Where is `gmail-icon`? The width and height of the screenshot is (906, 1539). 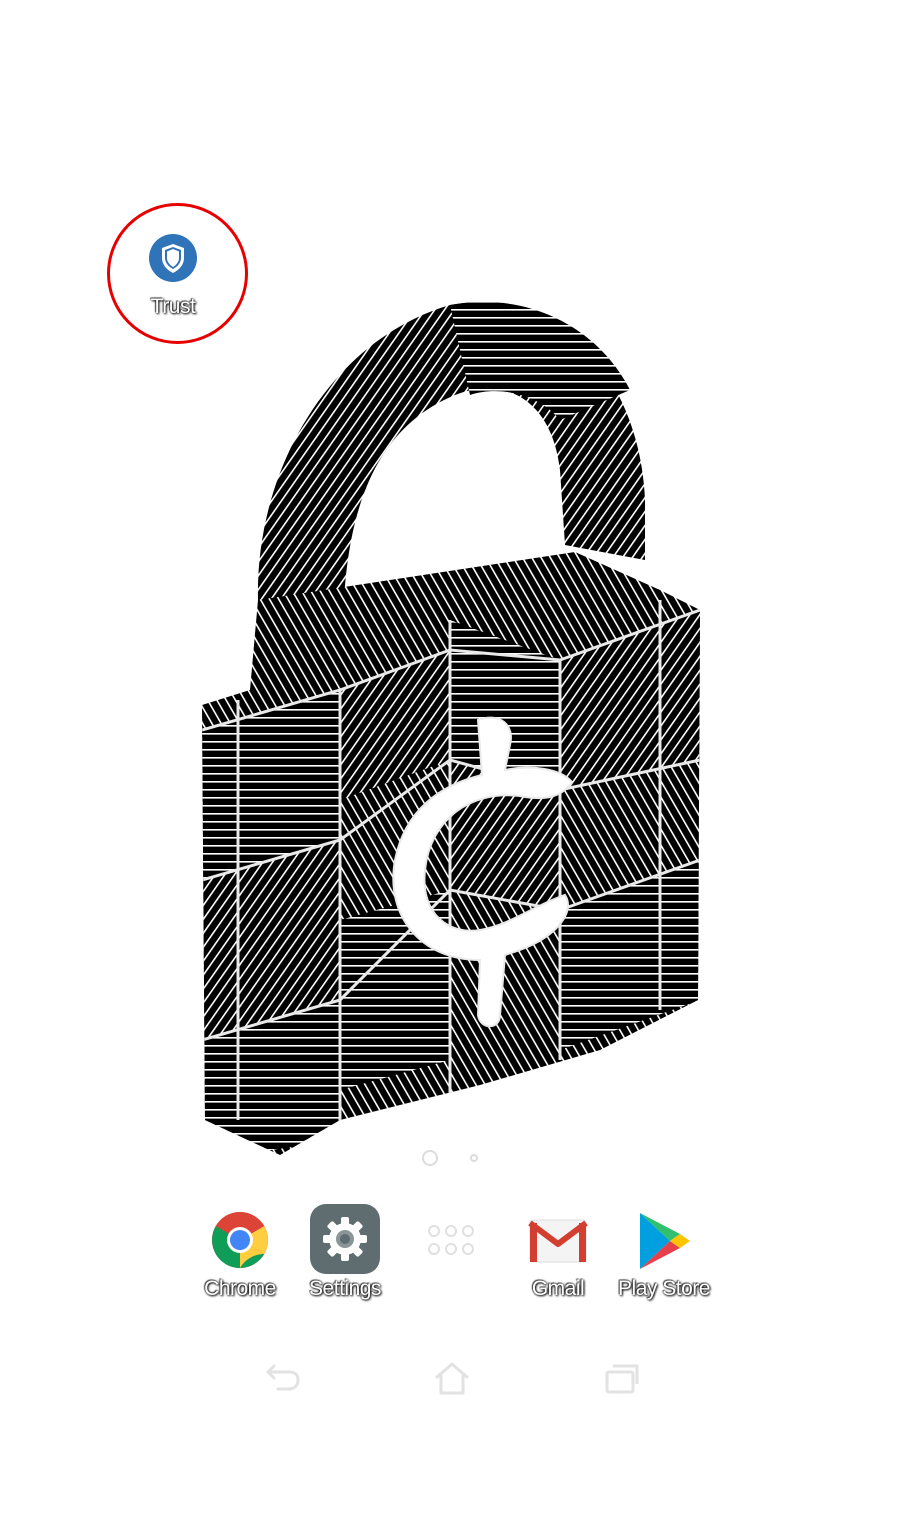
gmail-icon is located at coordinates (558, 1241).